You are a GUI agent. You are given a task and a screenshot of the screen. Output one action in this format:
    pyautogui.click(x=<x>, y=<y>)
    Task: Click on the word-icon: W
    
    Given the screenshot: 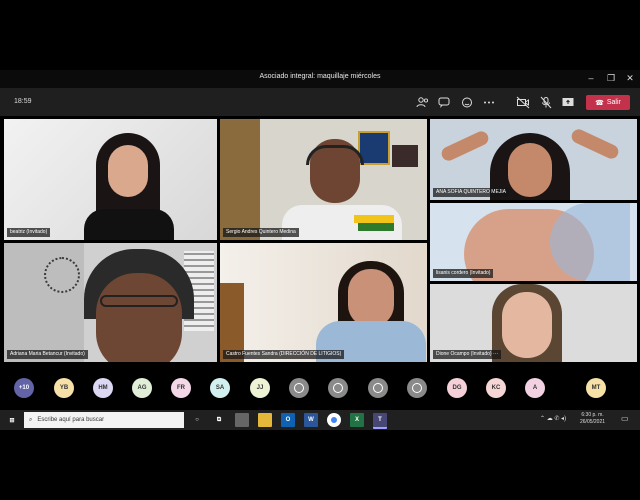 What is the action you would take?
    pyautogui.click(x=311, y=420)
    